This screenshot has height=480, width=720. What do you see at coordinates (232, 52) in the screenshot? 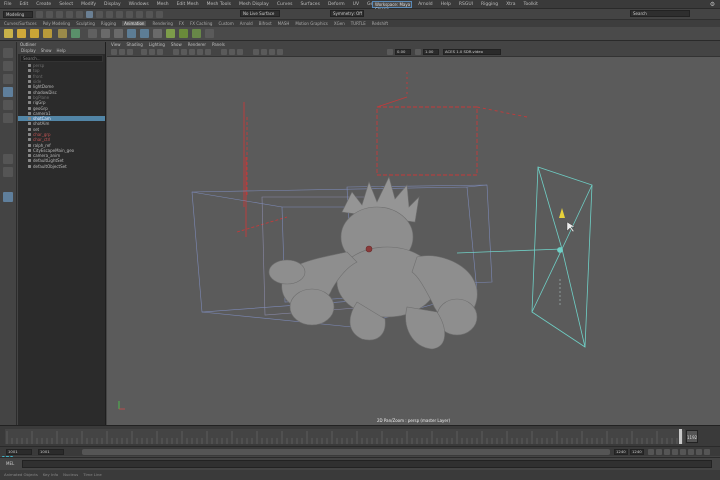
I see `motion-blur-icon` at bounding box center [232, 52].